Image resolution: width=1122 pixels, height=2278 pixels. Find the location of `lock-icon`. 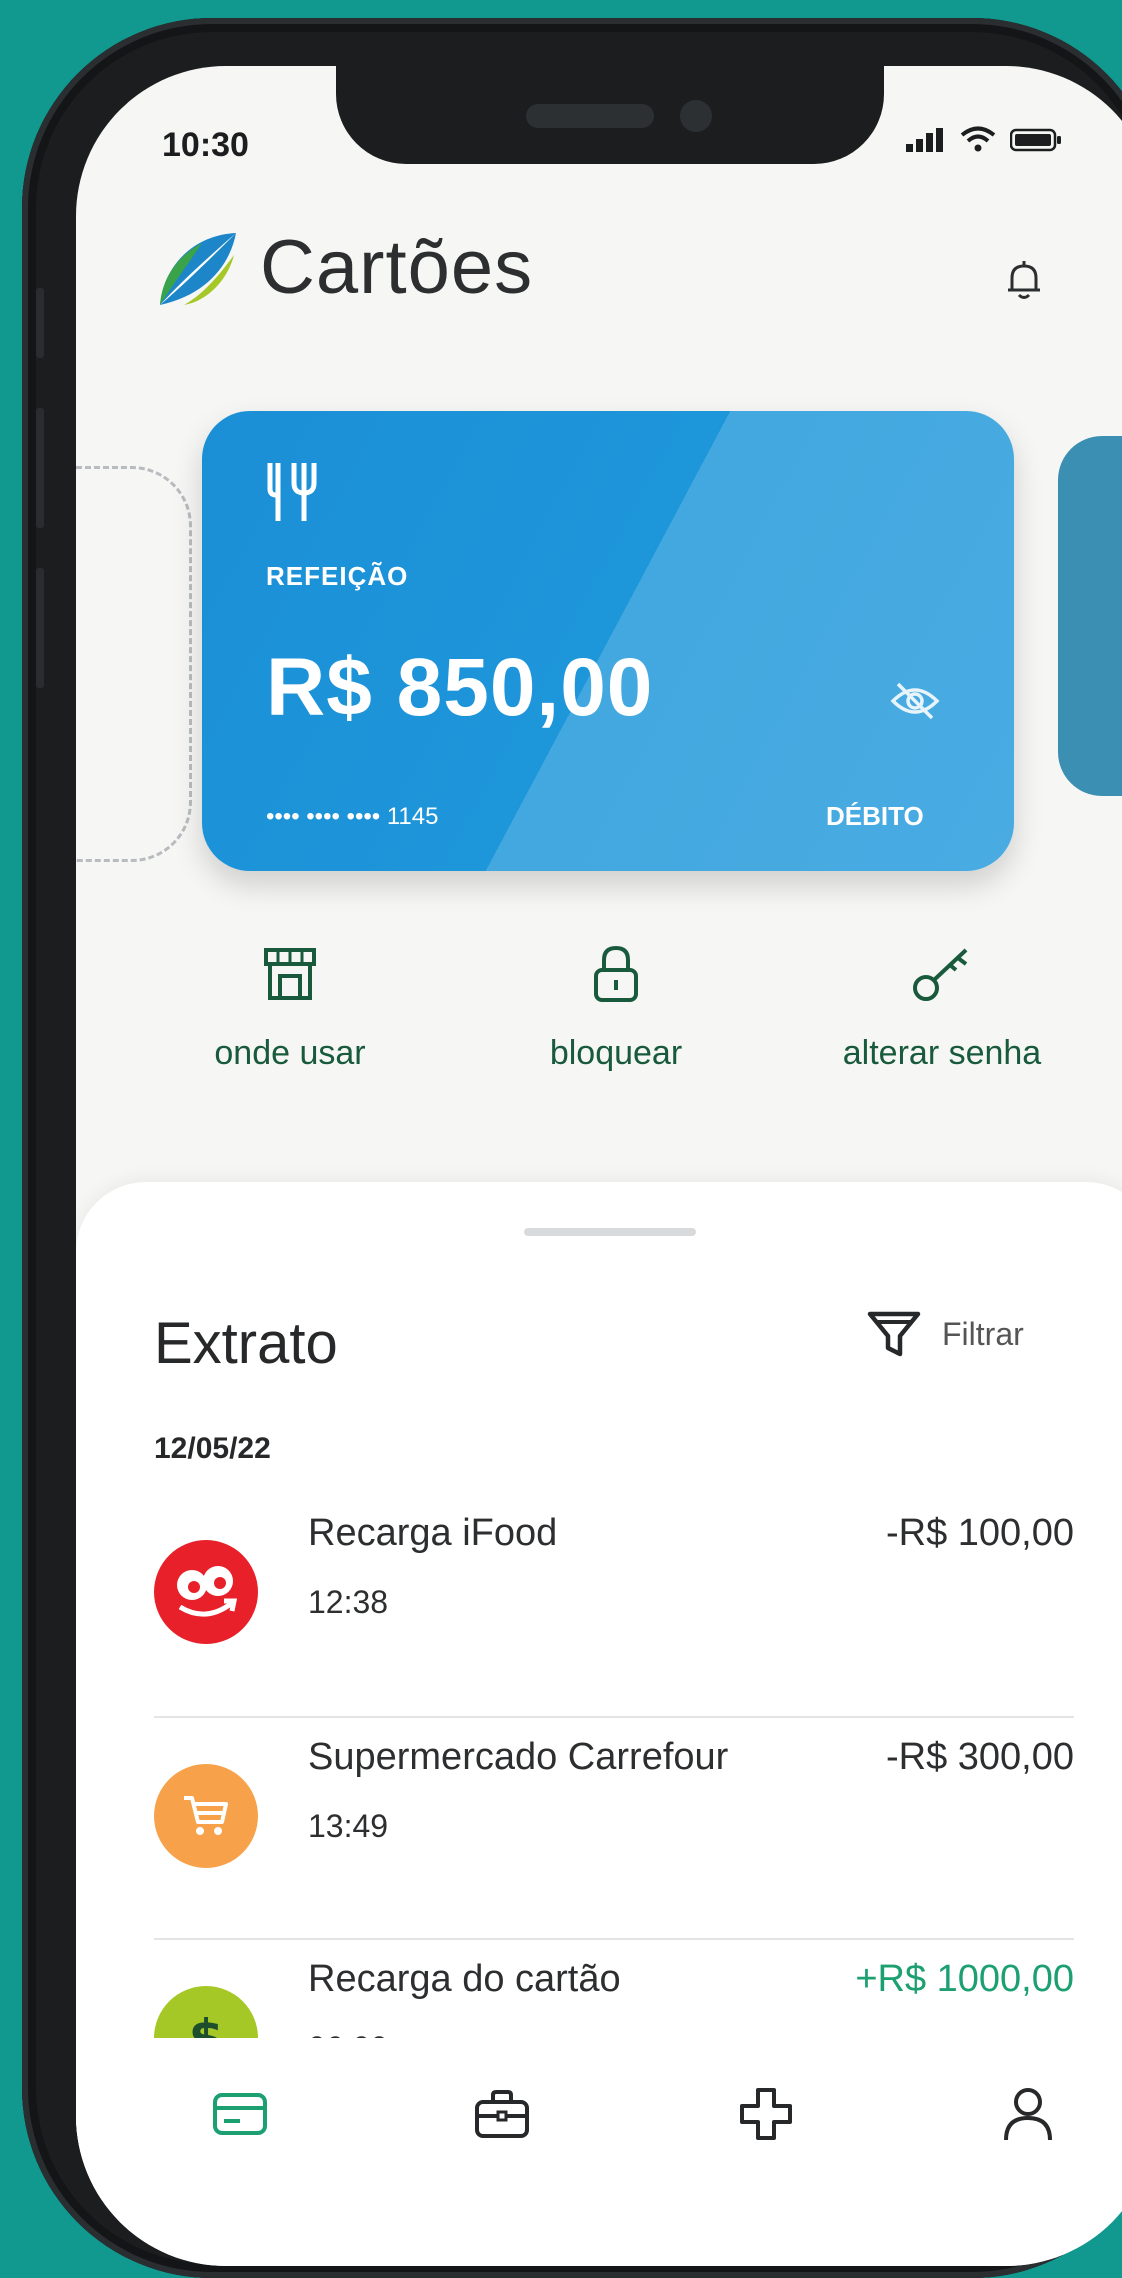

lock-icon is located at coordinates (616, 973).